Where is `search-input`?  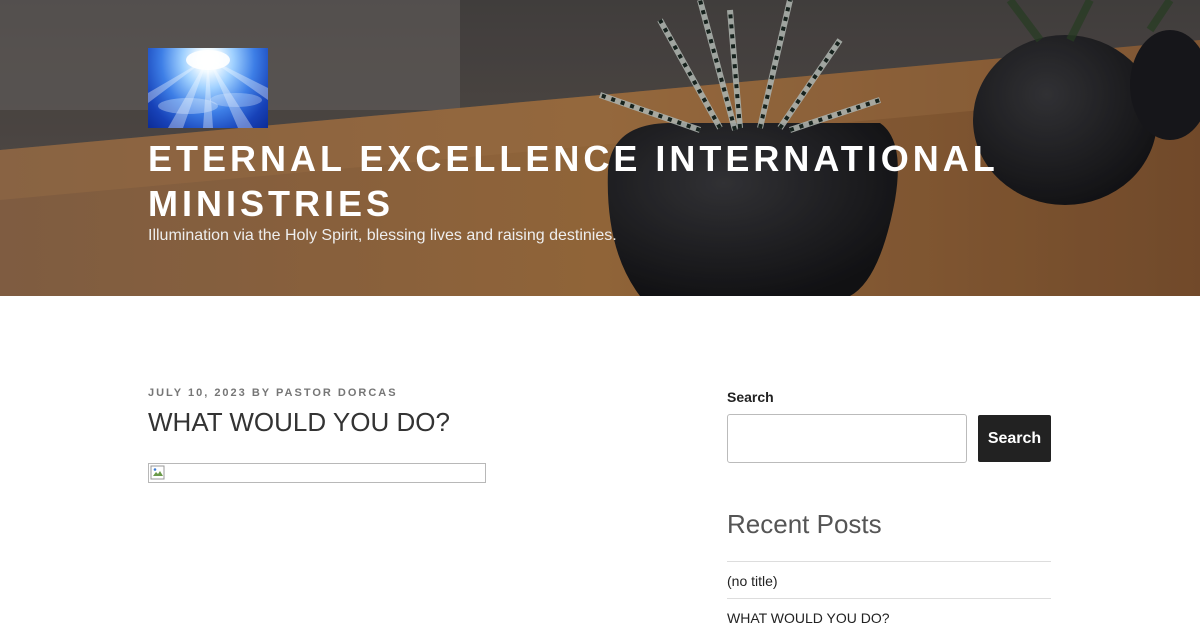 search-input is located at coordinates (847, 438).